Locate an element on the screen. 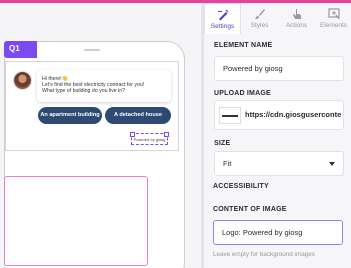  element-name-label: ELEMENT NAME is located at coordinates (243, 45).